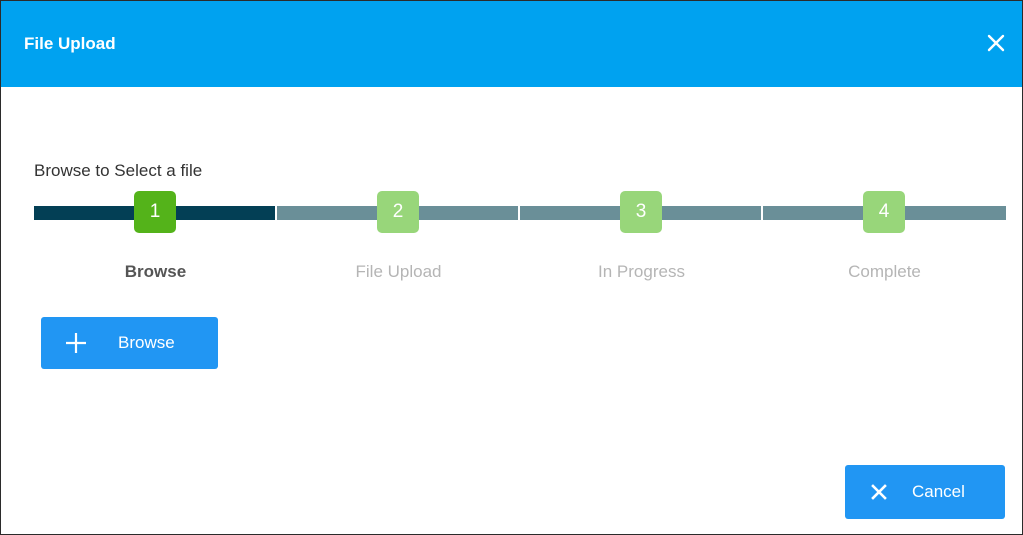 The height and width of the screenshot is (535, 1023). Describe the element at coordinates (884, 271) in the screenshot. I see `step-4-label: Complete` at that location.